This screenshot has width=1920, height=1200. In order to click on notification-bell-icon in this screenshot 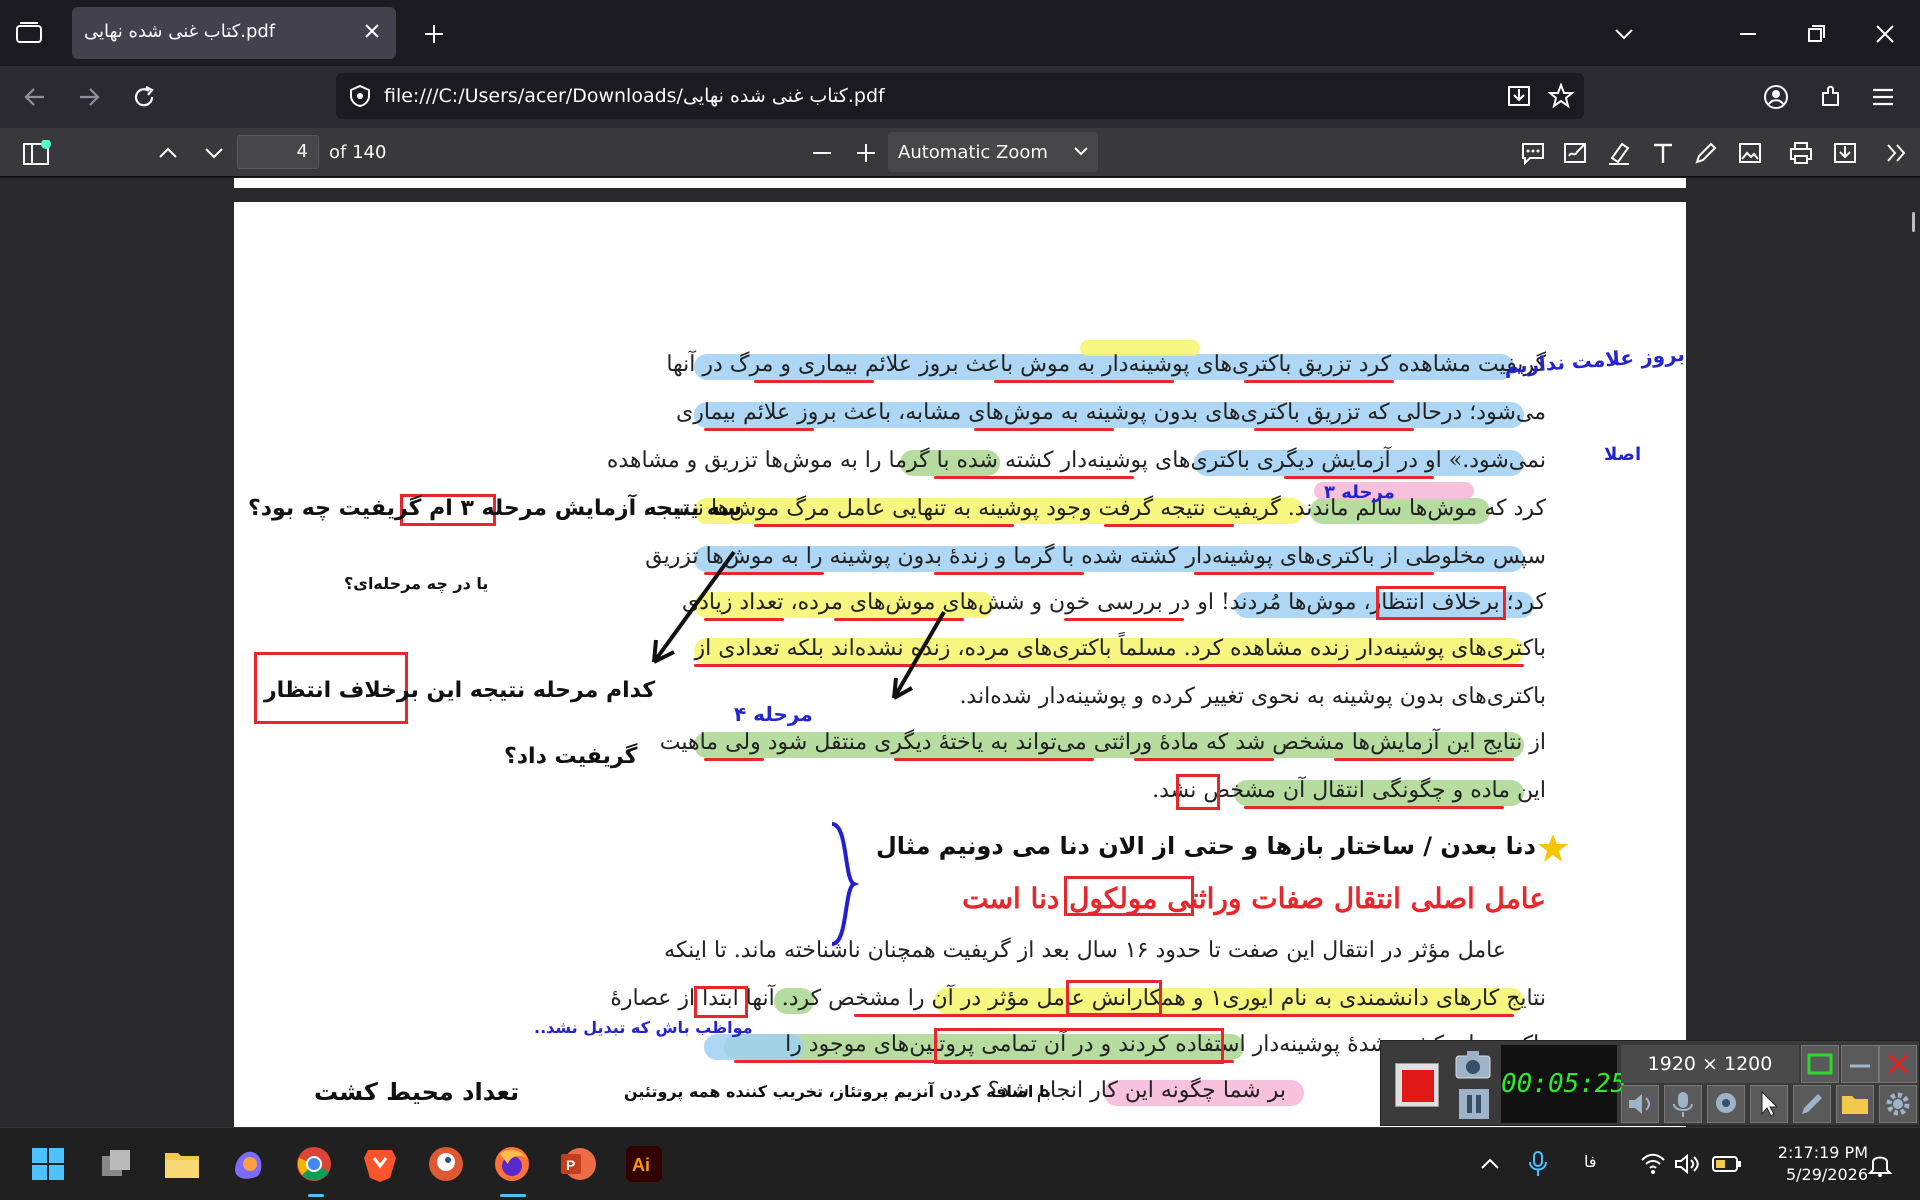, I will do `click(1880, 1164)`.